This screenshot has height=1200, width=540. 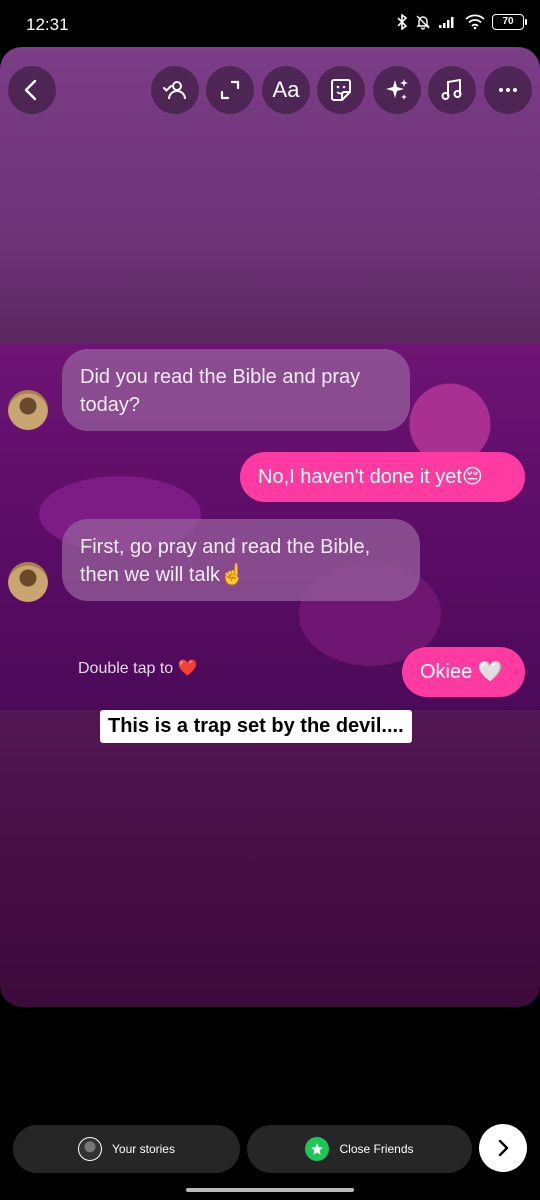 What do you see at coordinates (317, 1149) in the screenshot?
I see `star-icon` at bounding box center [317, 1149].